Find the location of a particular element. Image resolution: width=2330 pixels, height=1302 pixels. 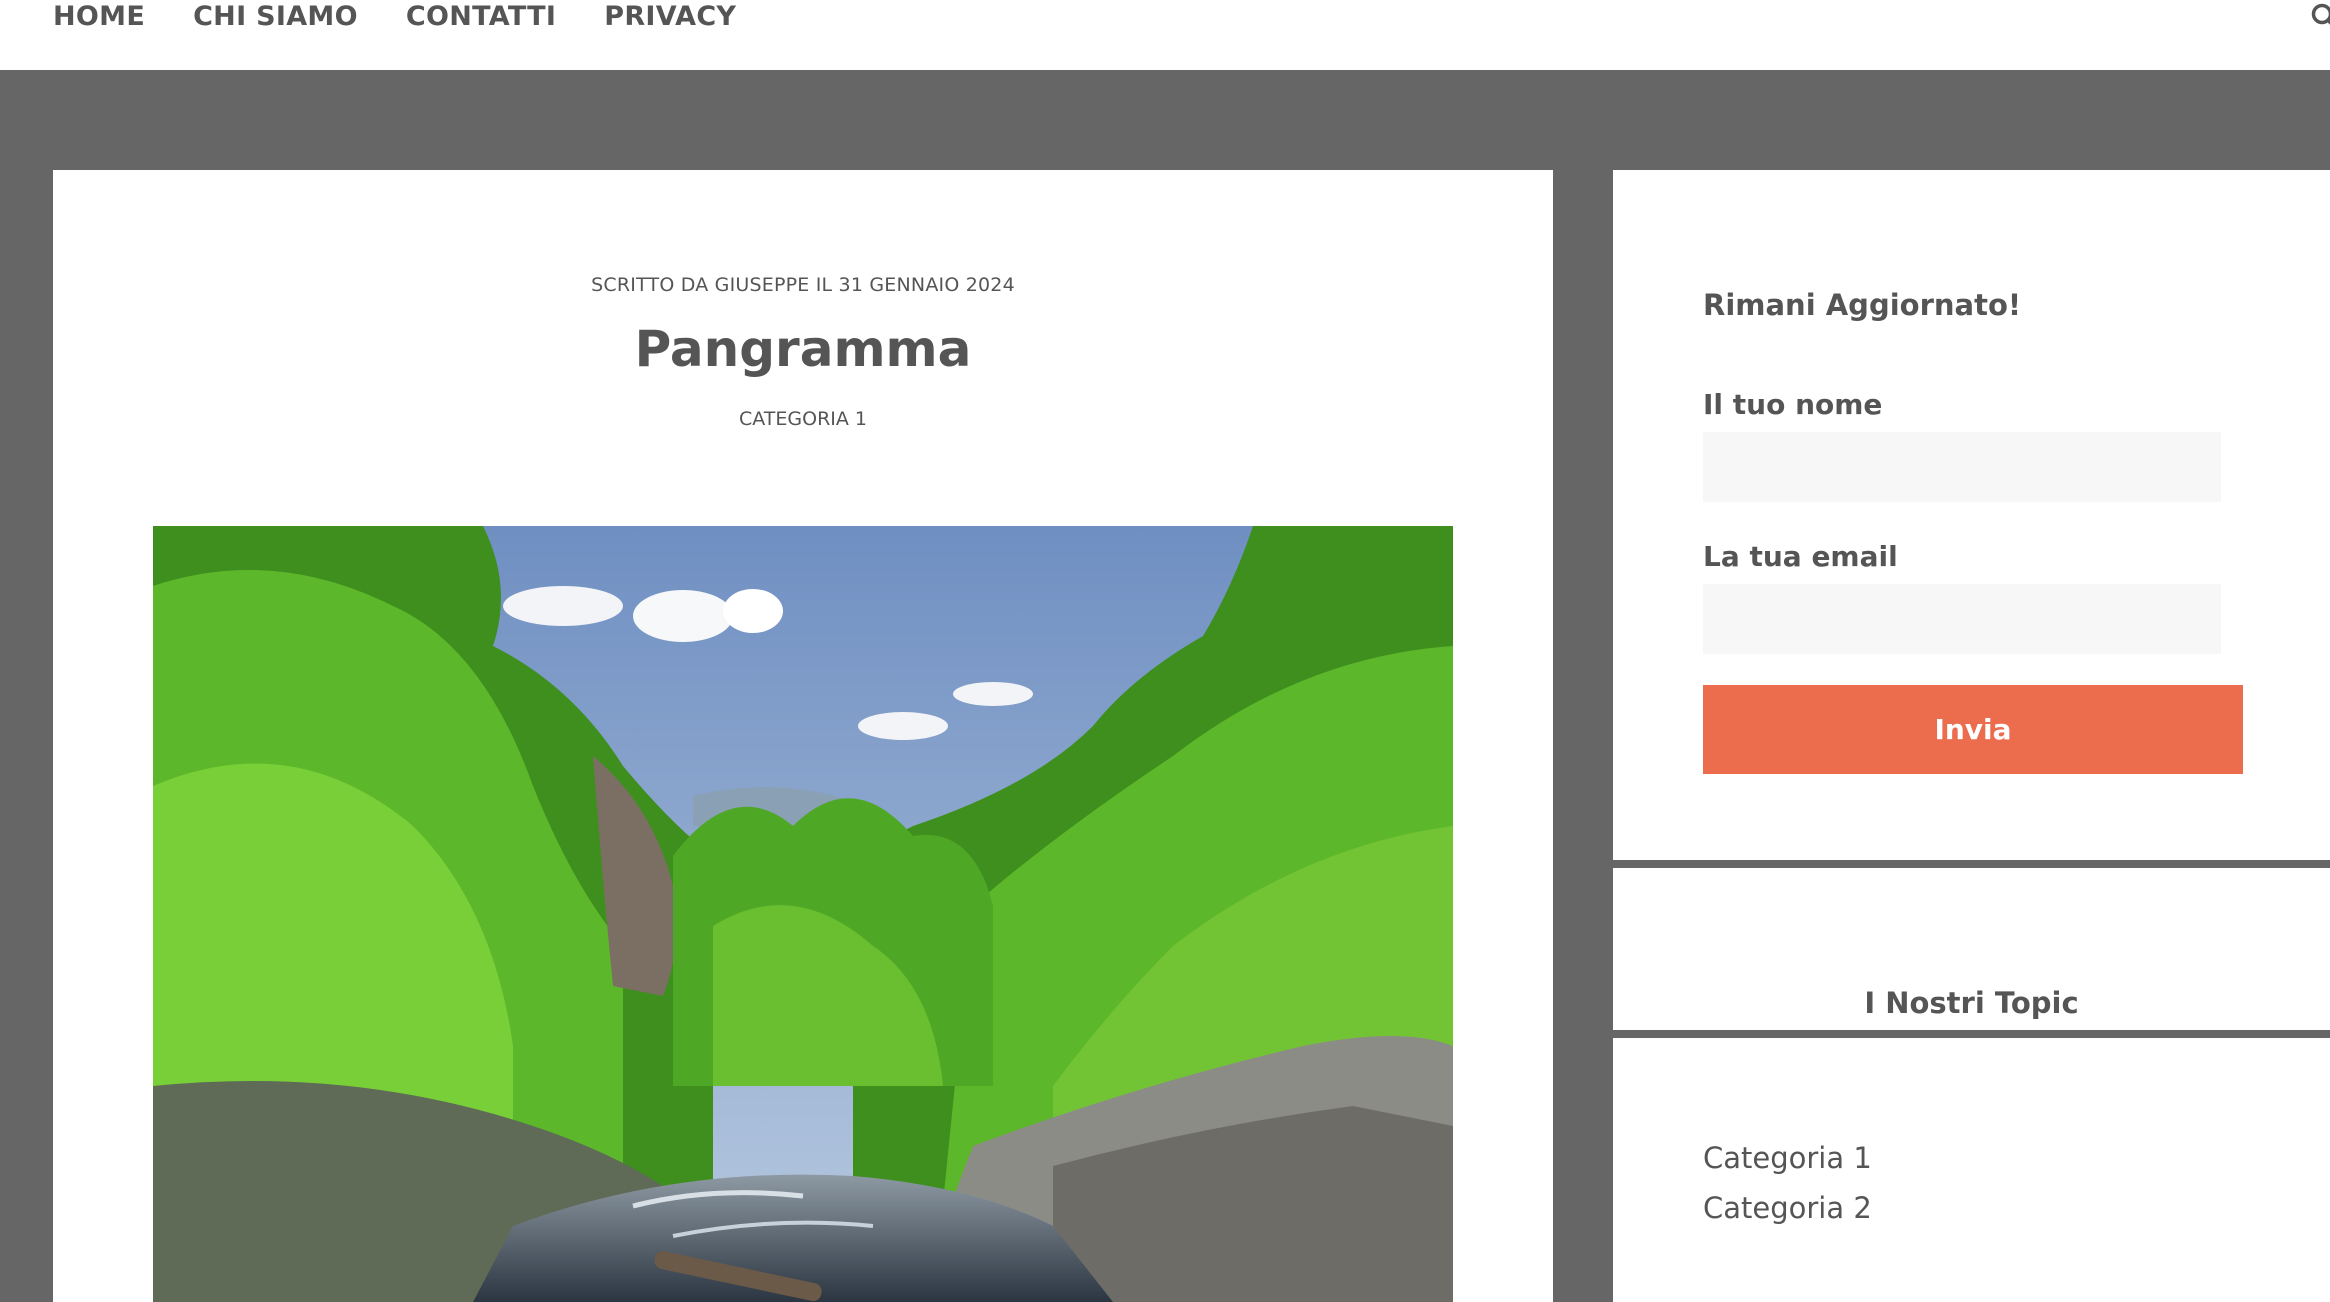

topic-list: Categoria 1 Categoria 2 is located at coordinates (1787, 1183).